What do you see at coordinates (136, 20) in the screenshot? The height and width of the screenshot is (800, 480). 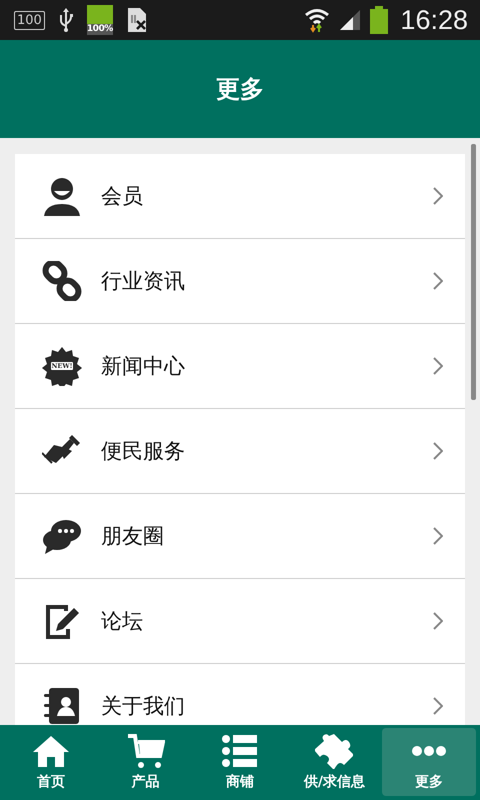 I see `sim-card-icon` at bounding box center [136, 20].